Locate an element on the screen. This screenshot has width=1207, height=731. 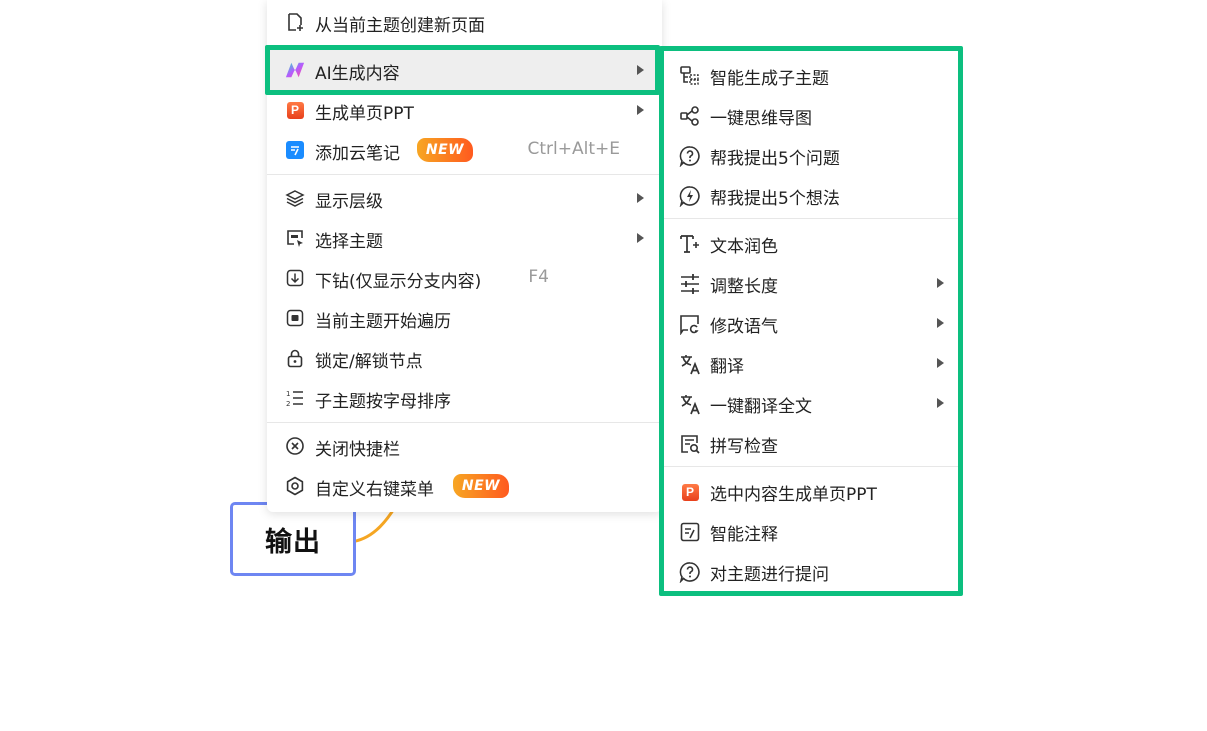
menu-item-label: 生成单页PPT is located at coordinates (364, 114).